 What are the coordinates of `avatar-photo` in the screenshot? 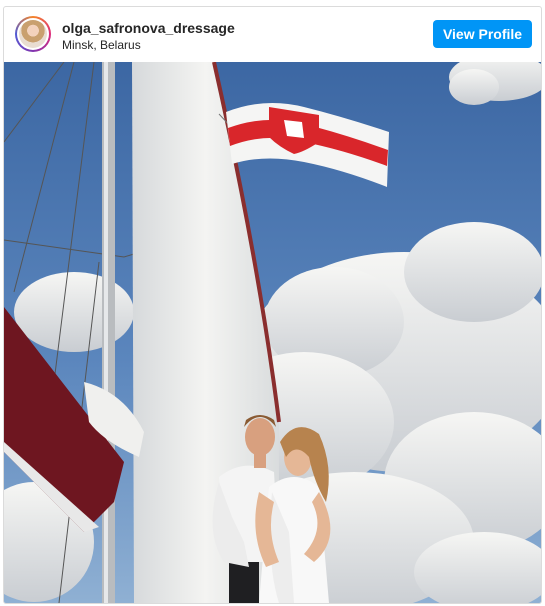 It's located at (33, 34).